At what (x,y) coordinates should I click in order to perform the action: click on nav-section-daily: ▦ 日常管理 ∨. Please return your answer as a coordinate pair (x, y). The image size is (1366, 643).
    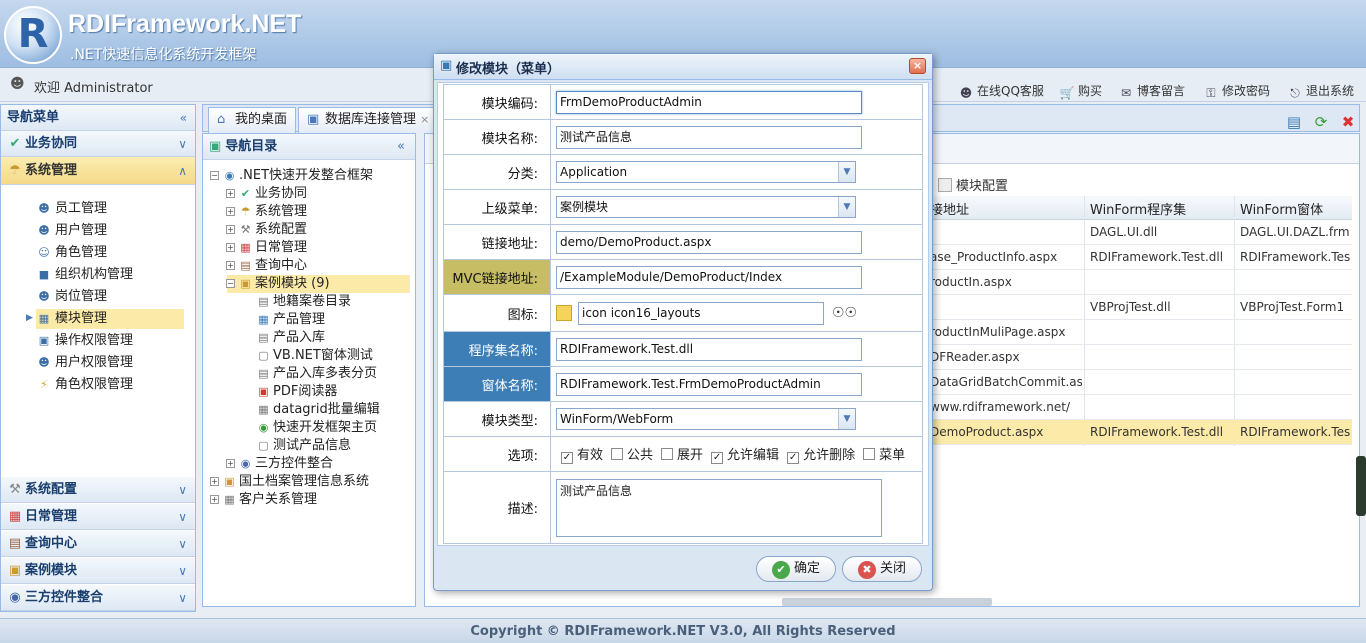
    Looking at the image, I should click on (98, 517).